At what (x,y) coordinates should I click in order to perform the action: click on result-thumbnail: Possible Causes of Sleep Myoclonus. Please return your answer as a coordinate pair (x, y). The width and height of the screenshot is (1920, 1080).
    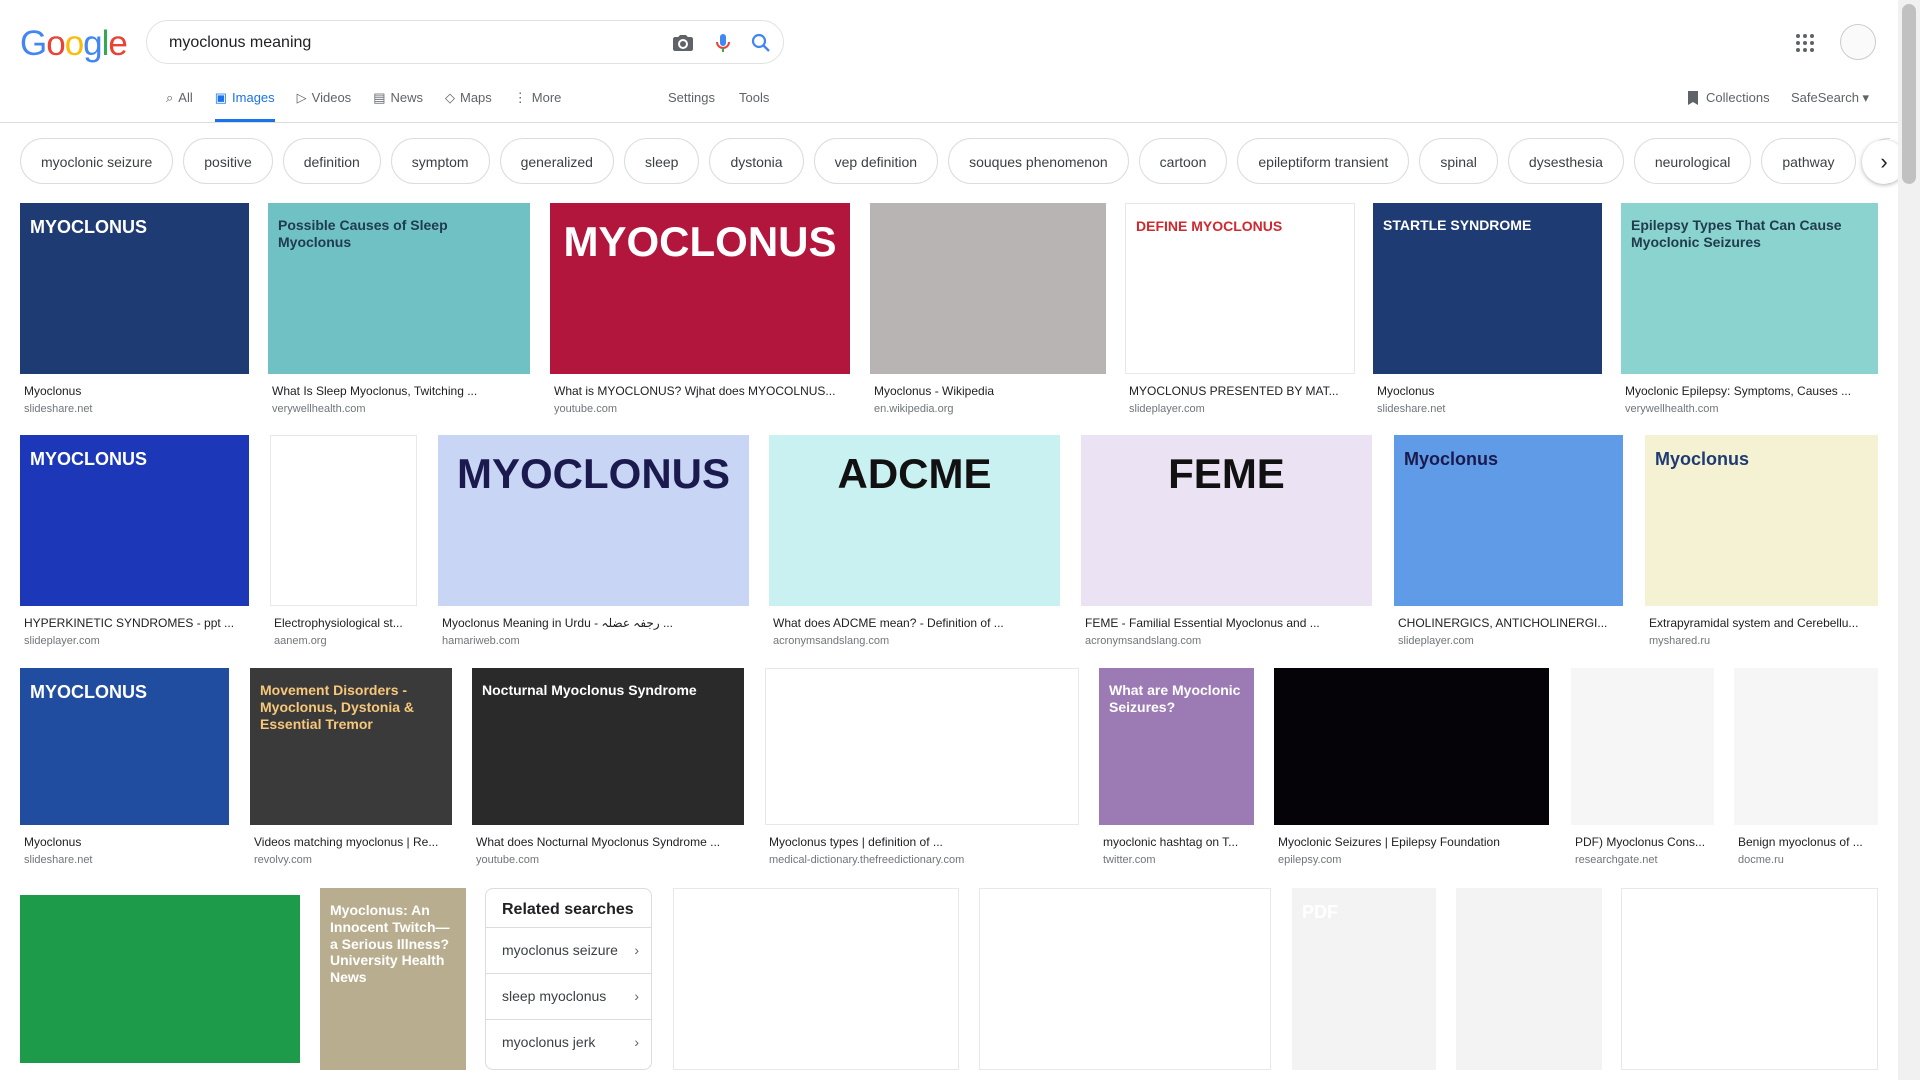
    Looking at the image, I should click on (399, 288).